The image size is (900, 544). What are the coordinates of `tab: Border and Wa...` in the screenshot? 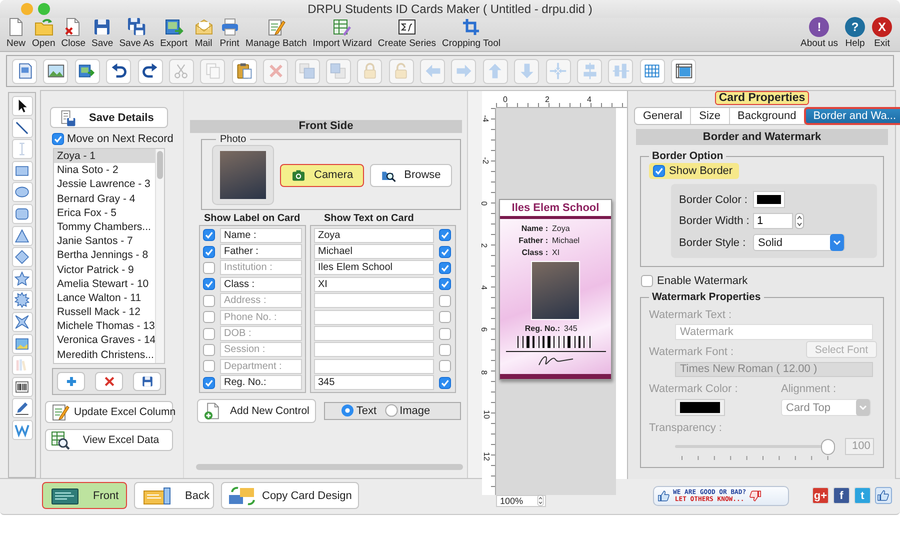 It's located at (852, 116).